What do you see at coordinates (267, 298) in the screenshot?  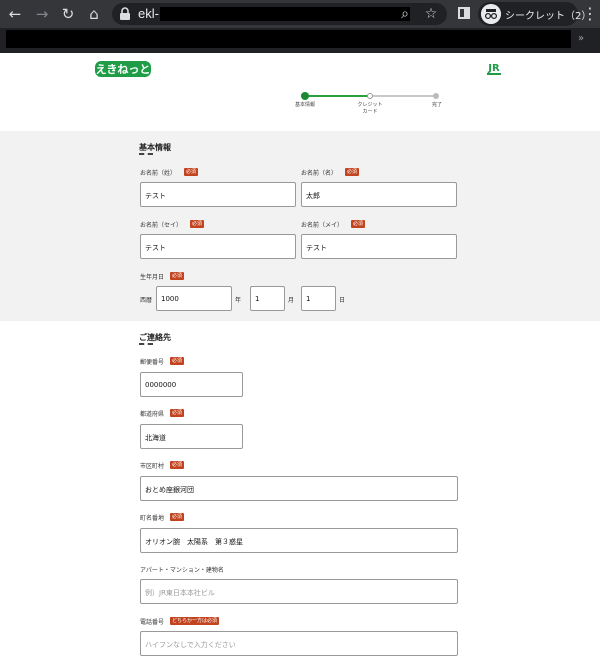 I see `birth-month-field: 1` at bounding box center [267, 298].